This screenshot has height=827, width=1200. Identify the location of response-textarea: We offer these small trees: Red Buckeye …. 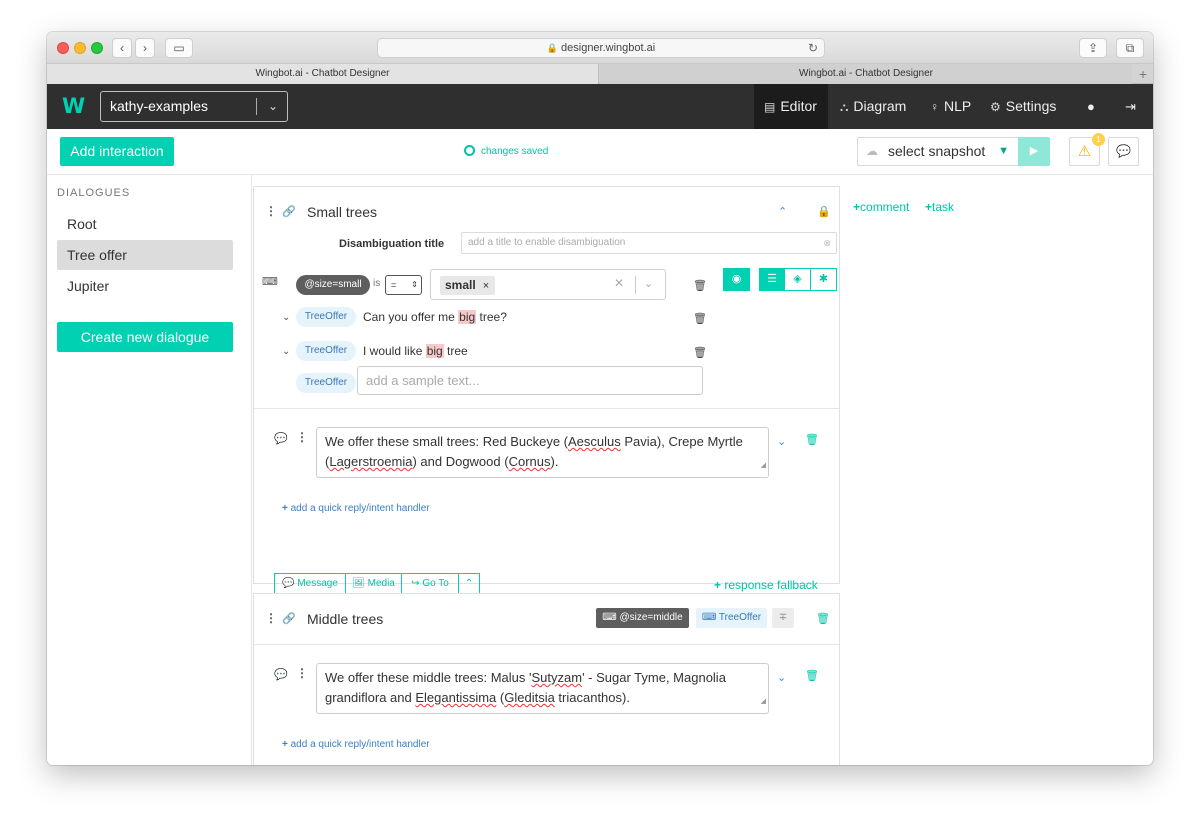
(542, 452).